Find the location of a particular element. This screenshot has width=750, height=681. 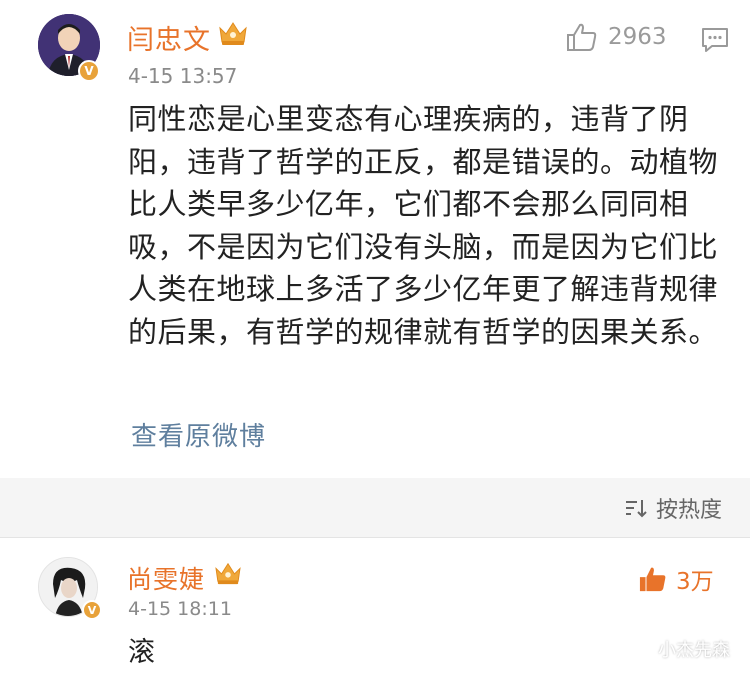

sort-toggle: 按热度 is located at coordinates (673, 508).